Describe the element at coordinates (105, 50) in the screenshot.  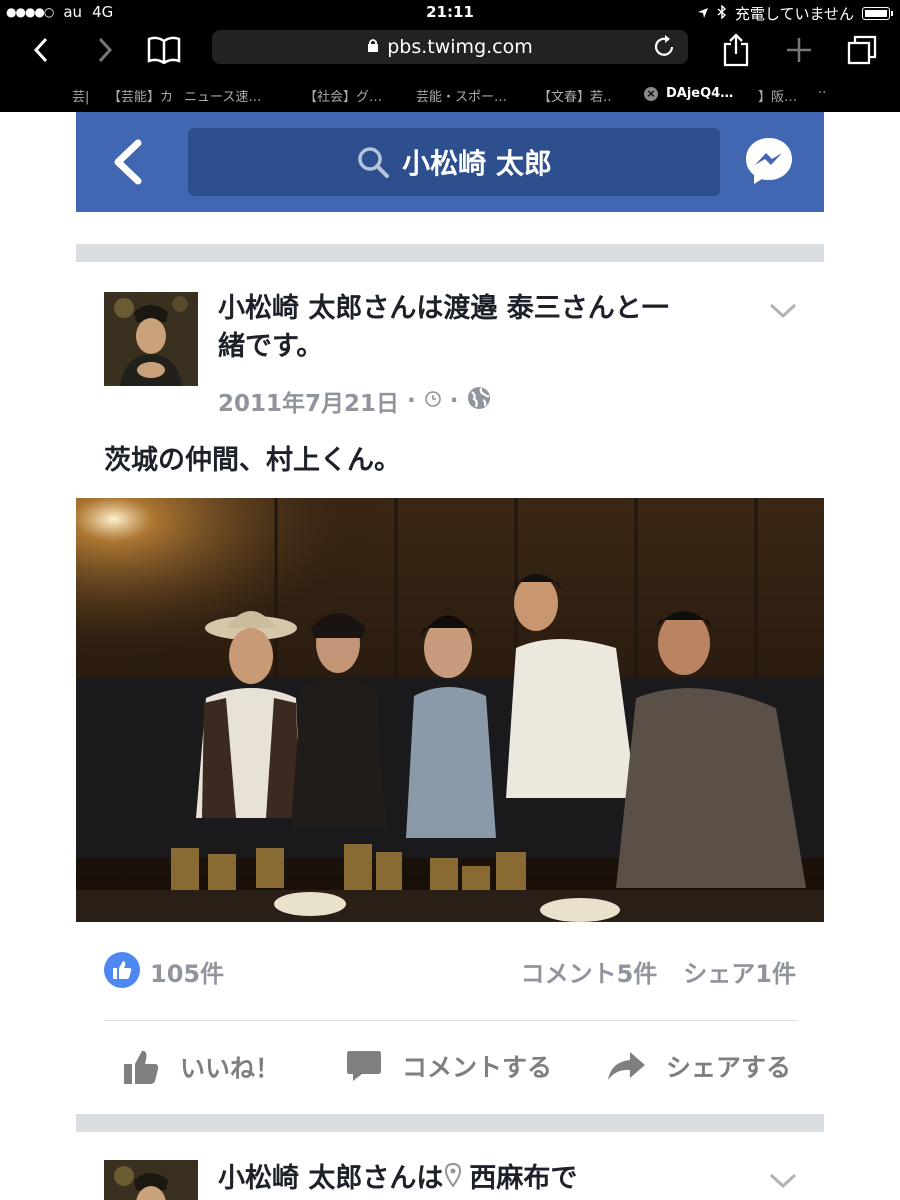
I see `forward-button` at that location.